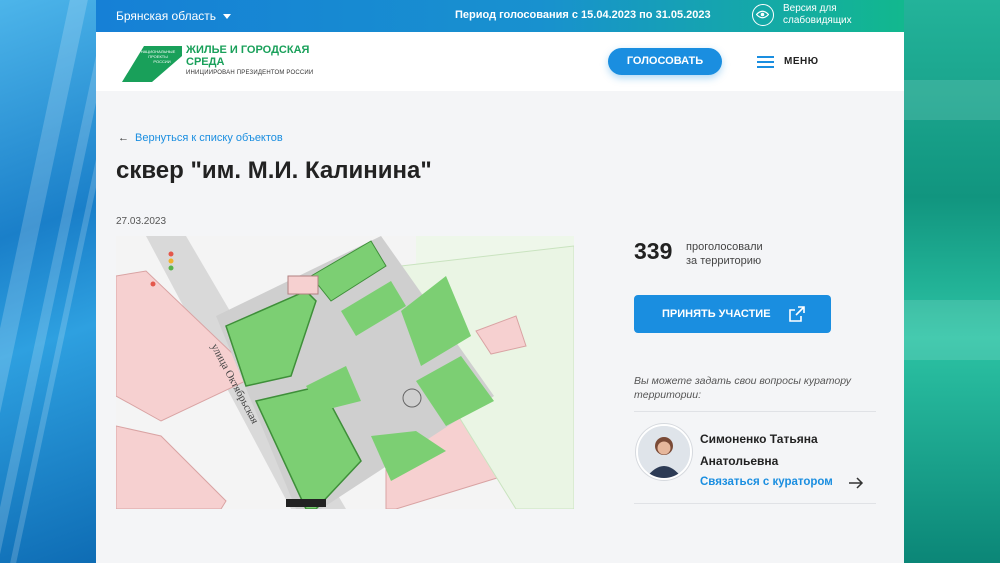 Image resolution: width=1000 pixels, height=563 pixels. What do you see at coordinates (274, 170) in the screenshot?
I see `page-title: сквер "им. М.И. Калинина"` at bounding box center [274, 170].